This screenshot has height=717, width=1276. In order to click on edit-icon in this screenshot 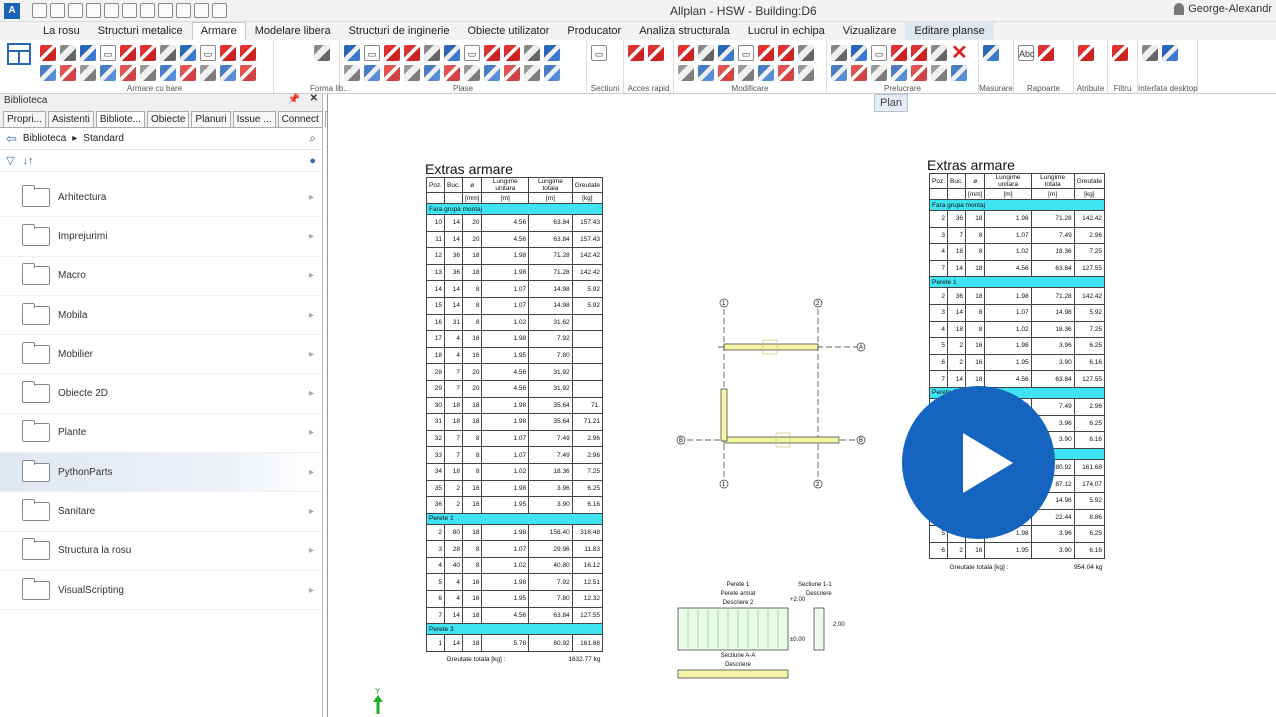, I will do `click(93, 10)`.